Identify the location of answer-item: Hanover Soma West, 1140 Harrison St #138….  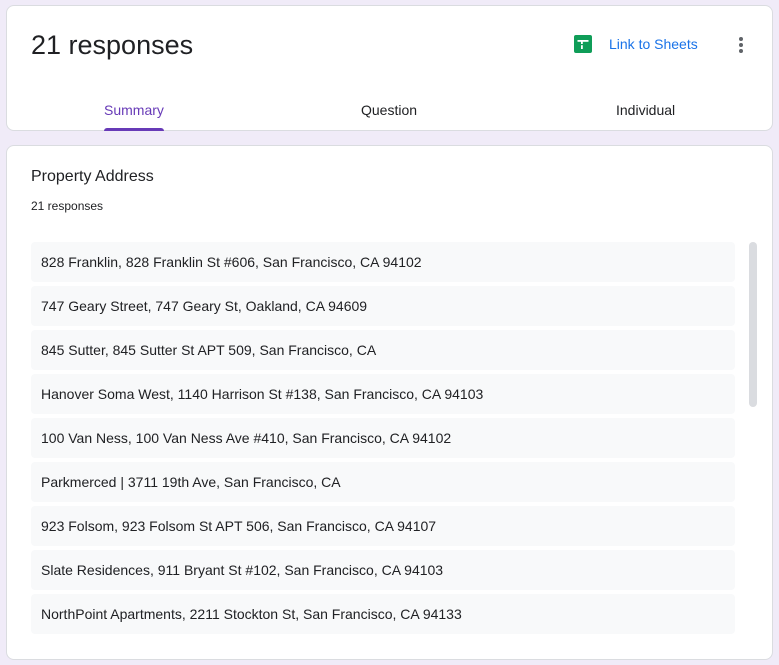
(383, 394).